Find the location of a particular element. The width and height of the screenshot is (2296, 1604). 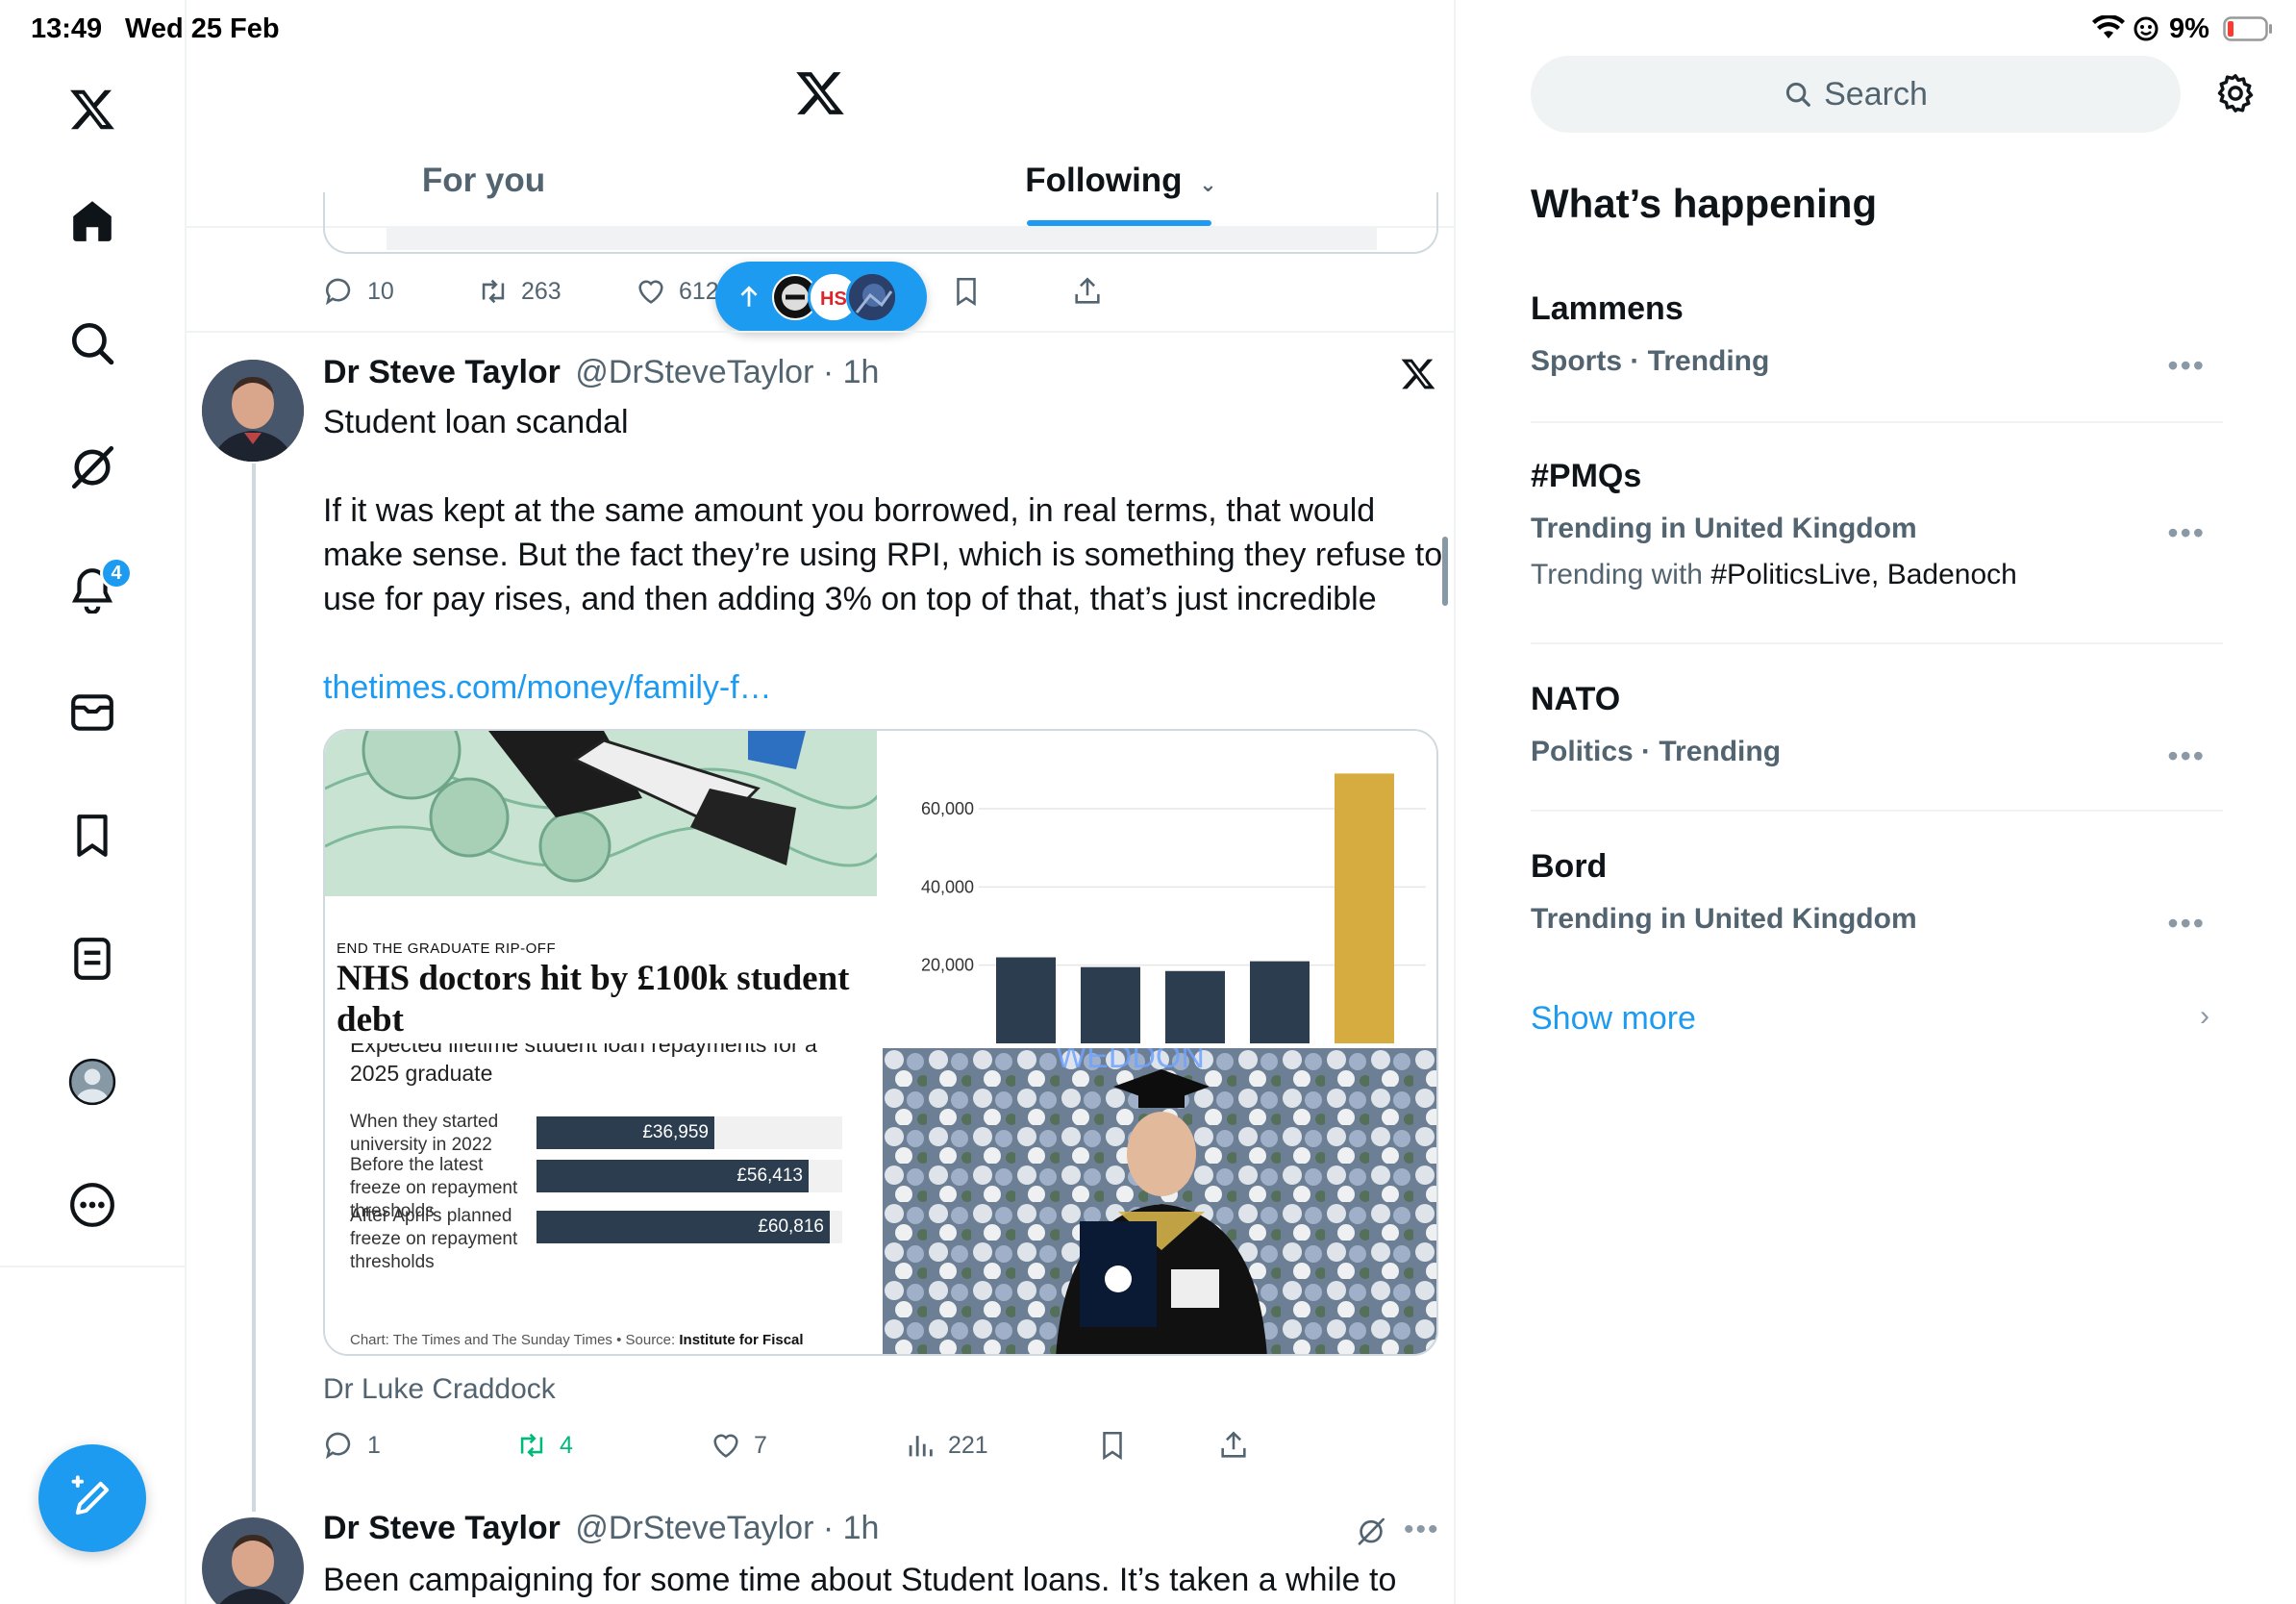

repayment-bar: £36,959 is located at coordinates (625, 1132).